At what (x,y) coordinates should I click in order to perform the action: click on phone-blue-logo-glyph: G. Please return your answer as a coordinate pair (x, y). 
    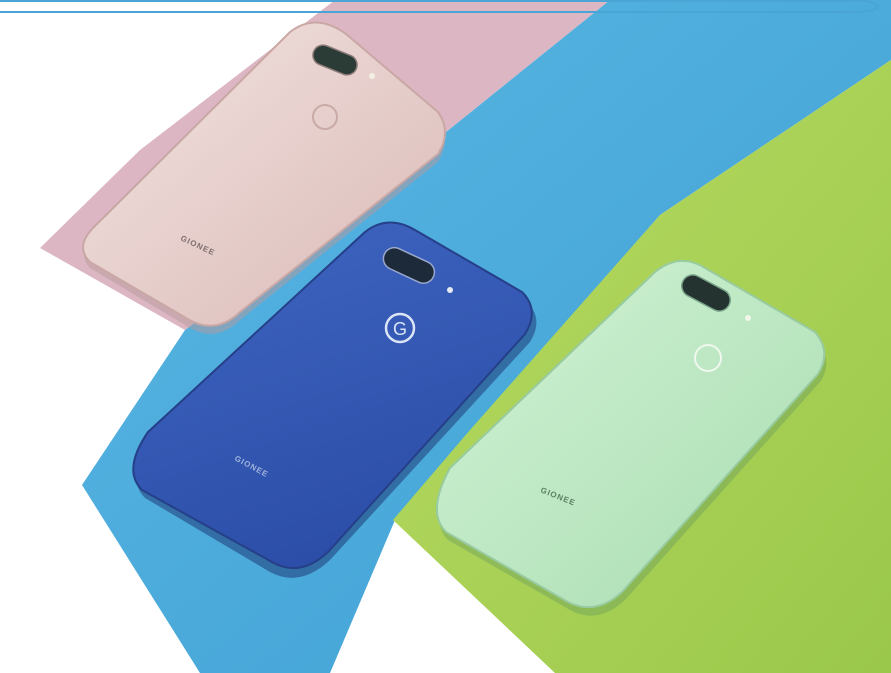
    Looking at the image, I should click on (400, 329).